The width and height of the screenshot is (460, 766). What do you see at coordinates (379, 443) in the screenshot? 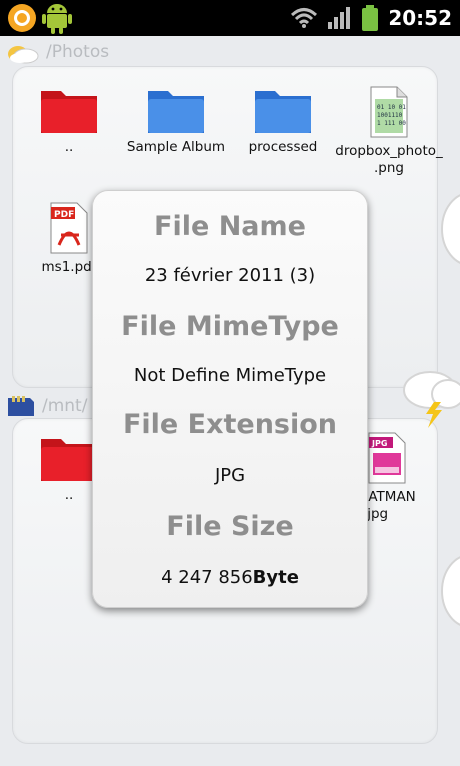
I see `svg-text: JPG` at bounding box center [379, 443].